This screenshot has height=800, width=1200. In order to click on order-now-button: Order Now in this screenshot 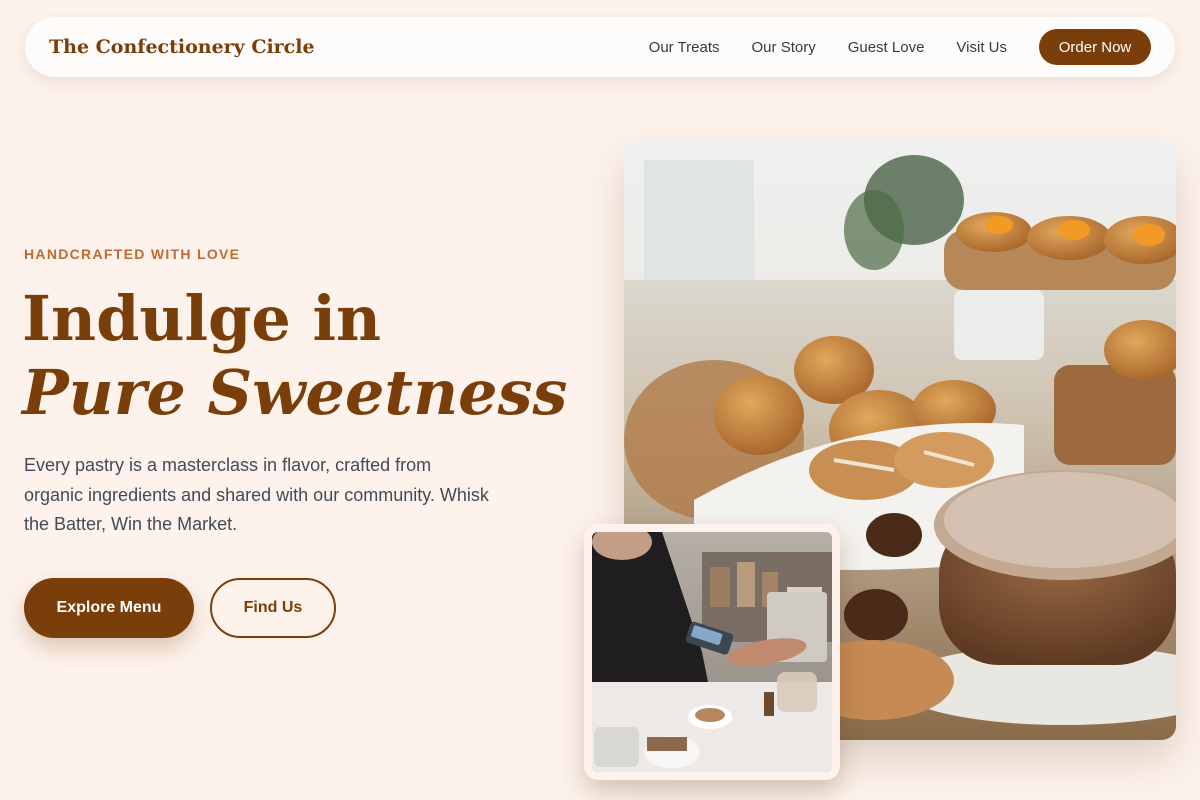, I will do `click(1095, 47)`.